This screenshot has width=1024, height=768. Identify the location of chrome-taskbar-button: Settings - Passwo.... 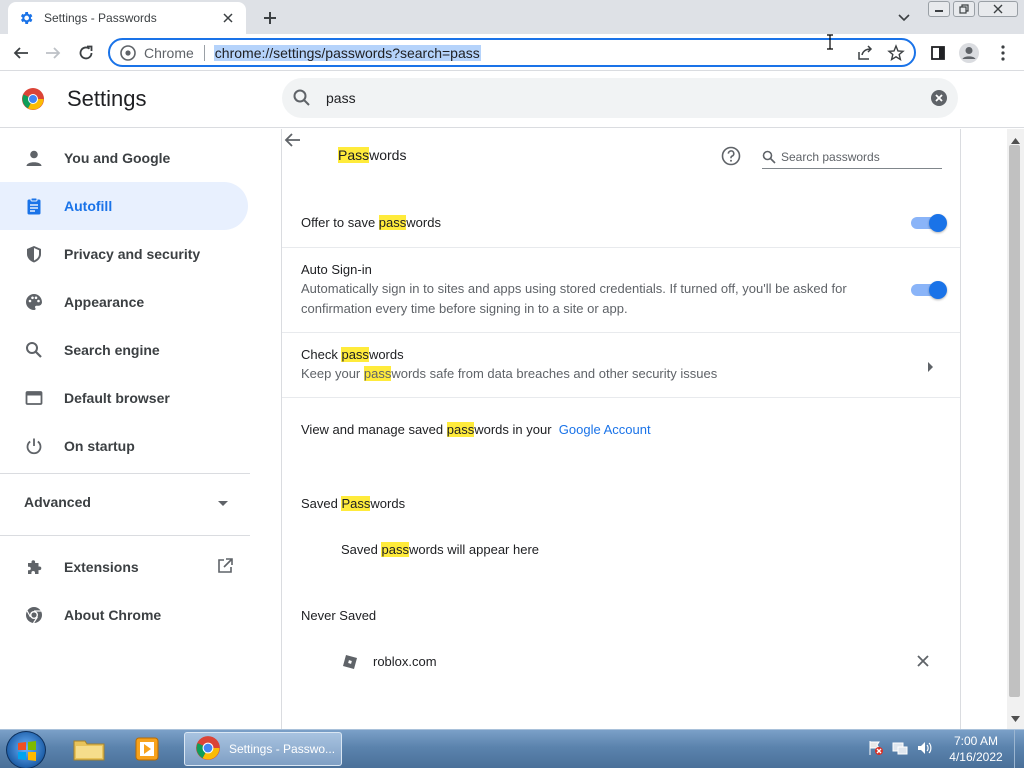
(263, 749).